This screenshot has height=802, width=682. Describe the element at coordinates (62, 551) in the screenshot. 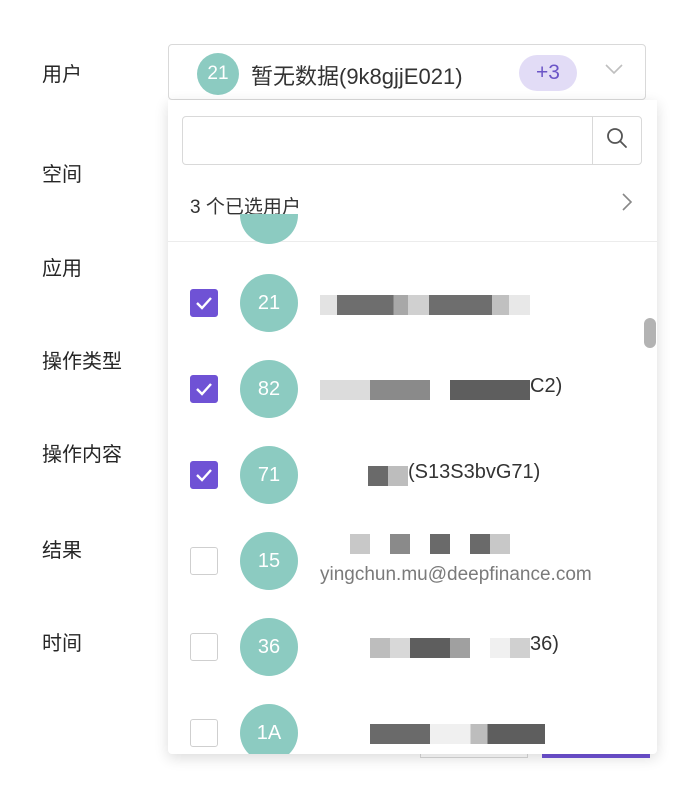

I see `label-result: 结果` at that location.